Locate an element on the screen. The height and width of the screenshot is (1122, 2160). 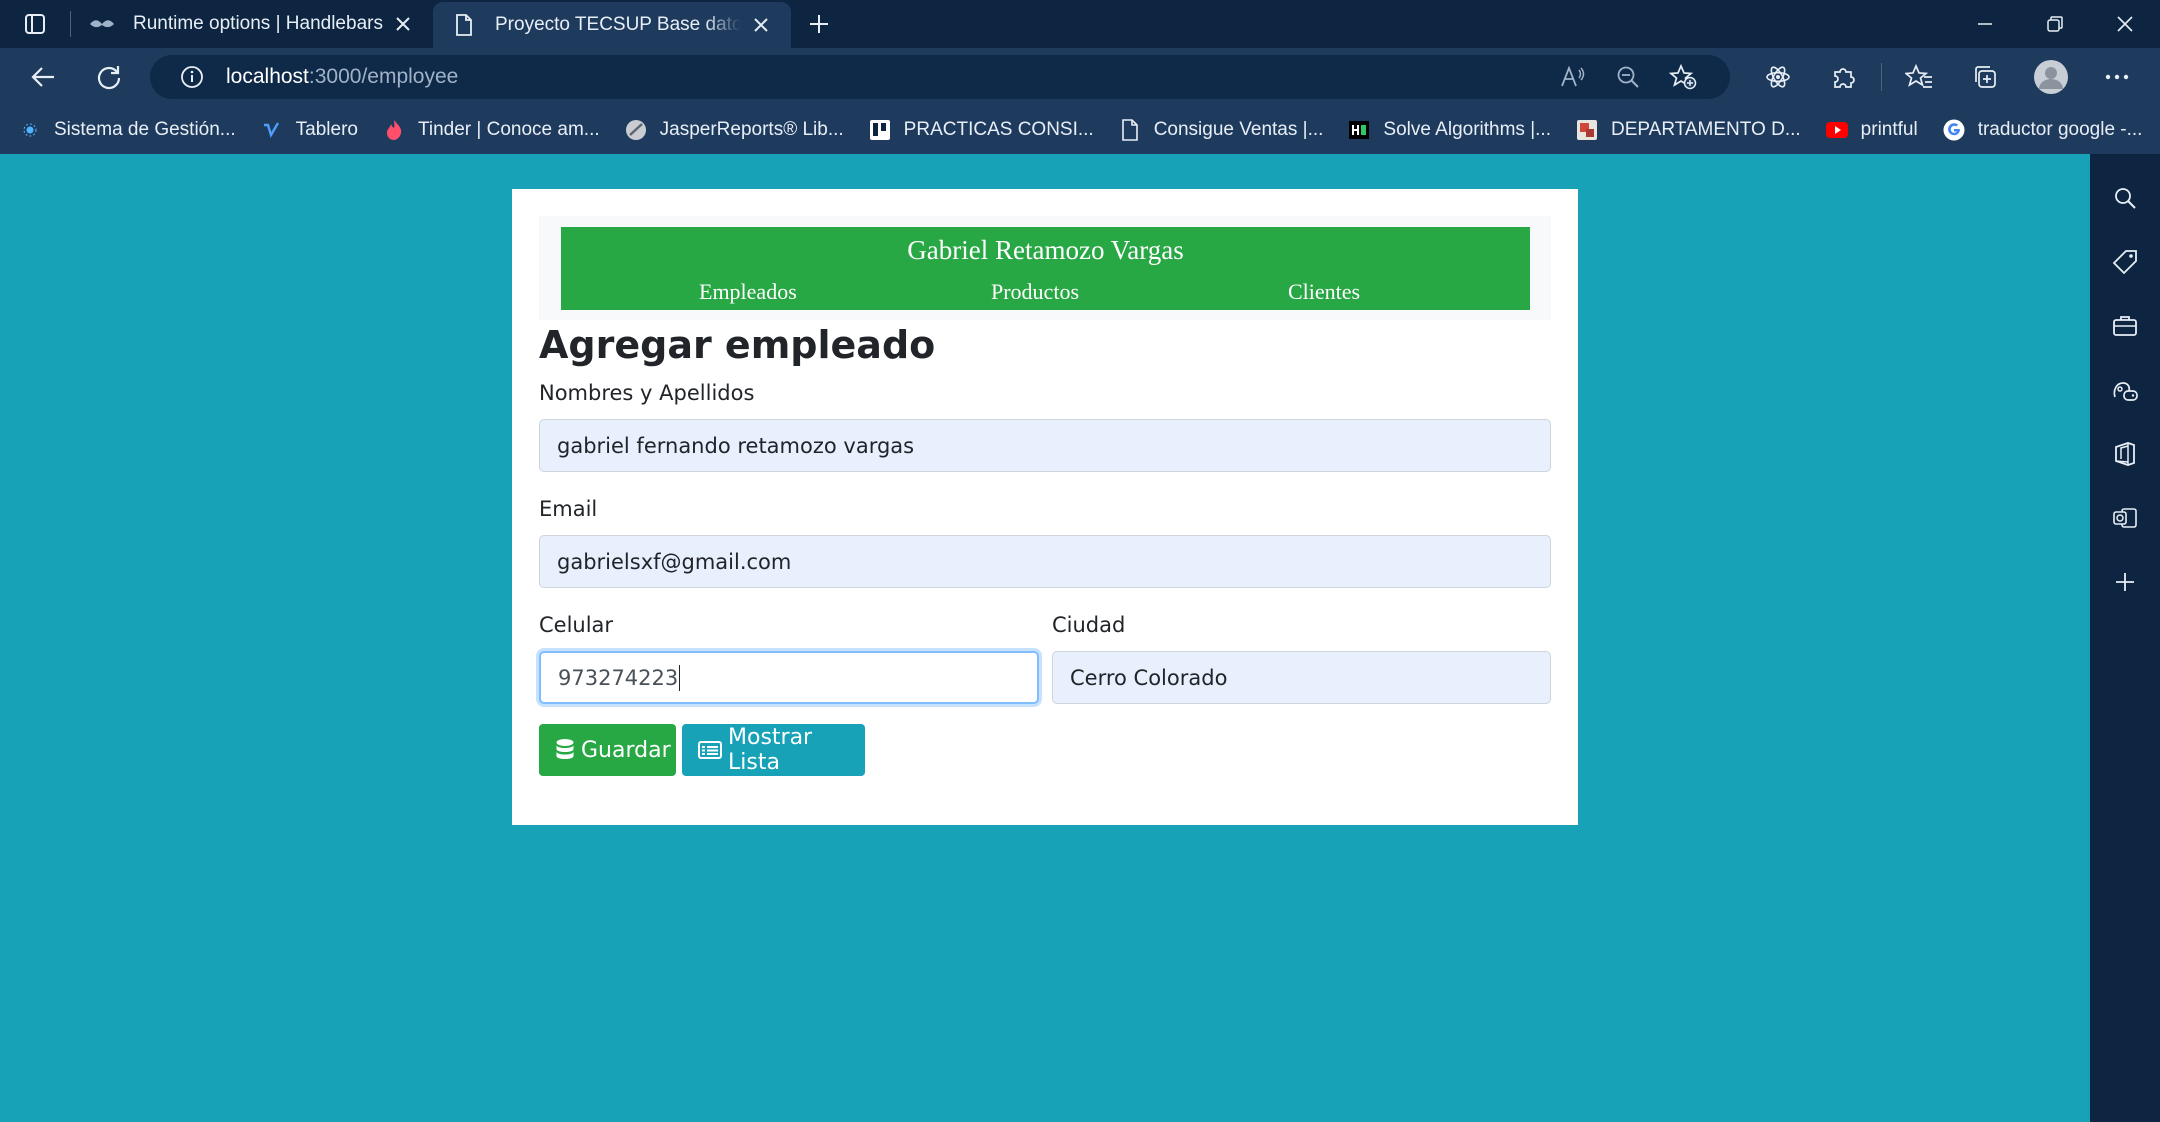
minimize-icon is located at coordinates (1985, 24).